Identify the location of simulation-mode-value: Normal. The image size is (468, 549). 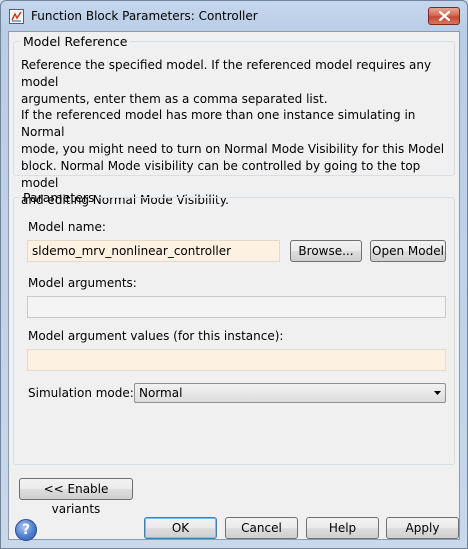
(161, 393).